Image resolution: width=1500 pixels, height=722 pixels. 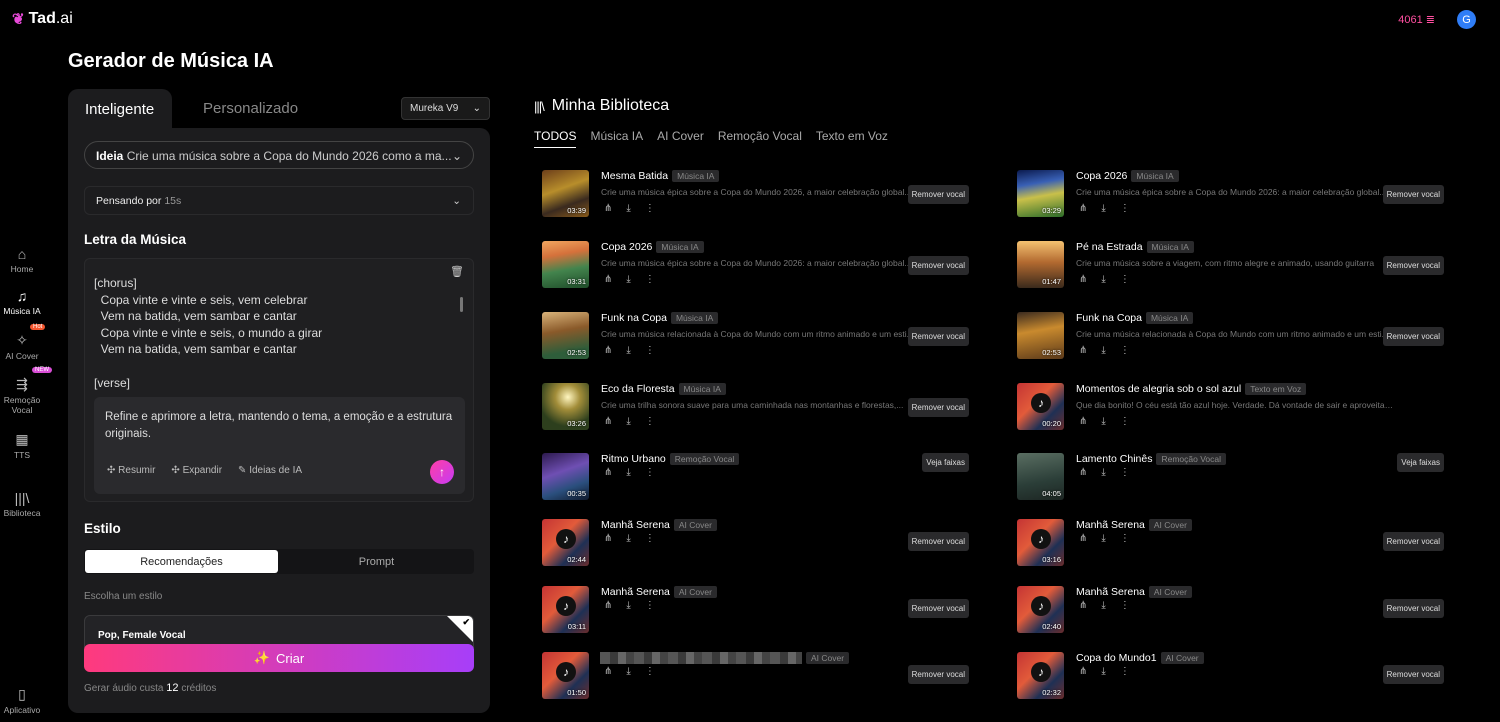 I want to click on send-button: ↑, so click(x=442, y=472).